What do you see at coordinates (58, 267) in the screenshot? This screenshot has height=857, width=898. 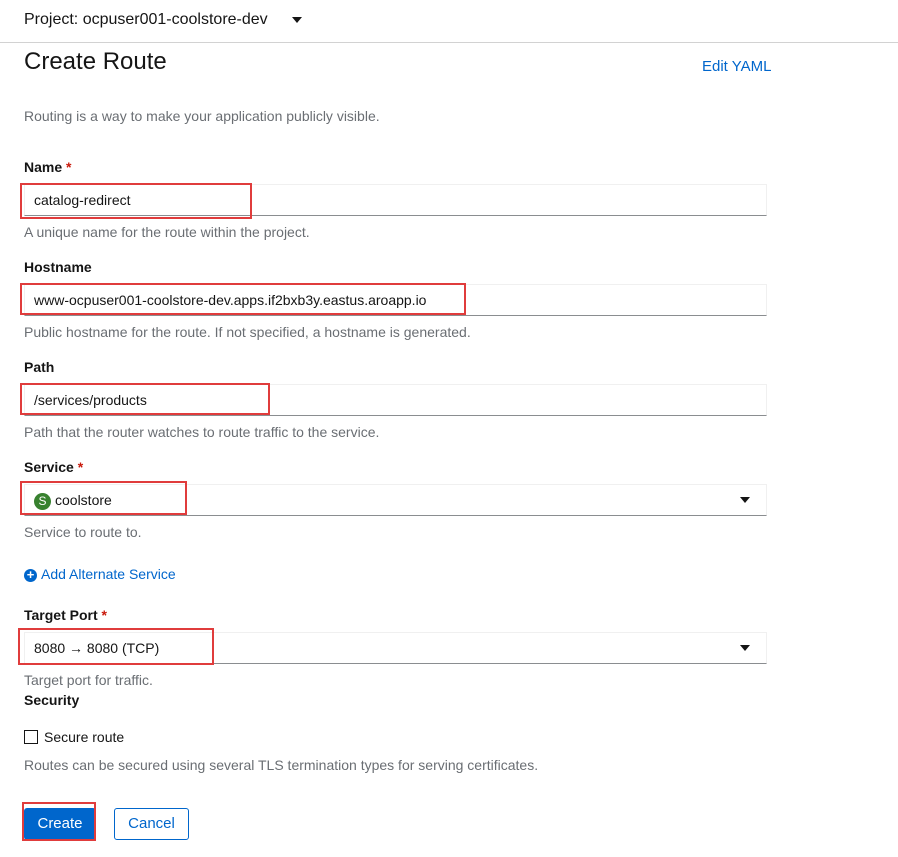 I see `hostname-label: Hostname` at bounding box center [58, 267].